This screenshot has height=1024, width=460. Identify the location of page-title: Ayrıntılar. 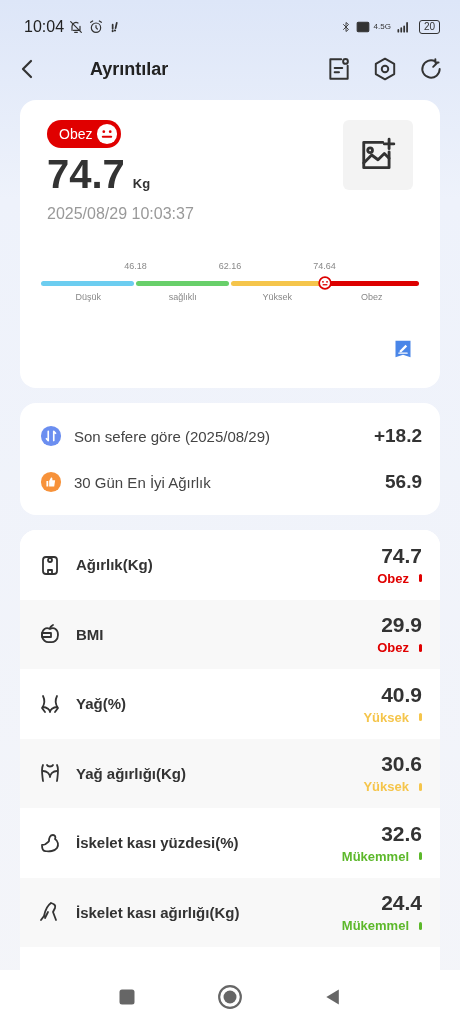
(129, 69).